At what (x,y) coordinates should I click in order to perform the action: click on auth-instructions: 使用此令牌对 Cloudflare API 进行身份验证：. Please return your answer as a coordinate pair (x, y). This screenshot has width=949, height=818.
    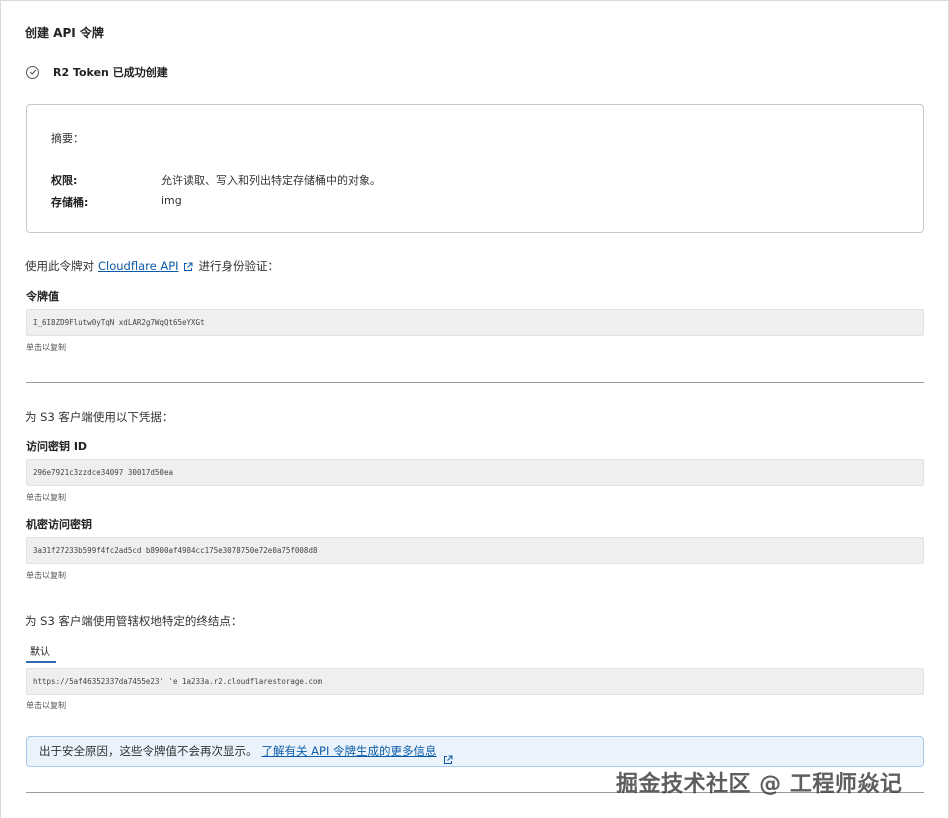
    Looking at the image, I should click on (152, 266).